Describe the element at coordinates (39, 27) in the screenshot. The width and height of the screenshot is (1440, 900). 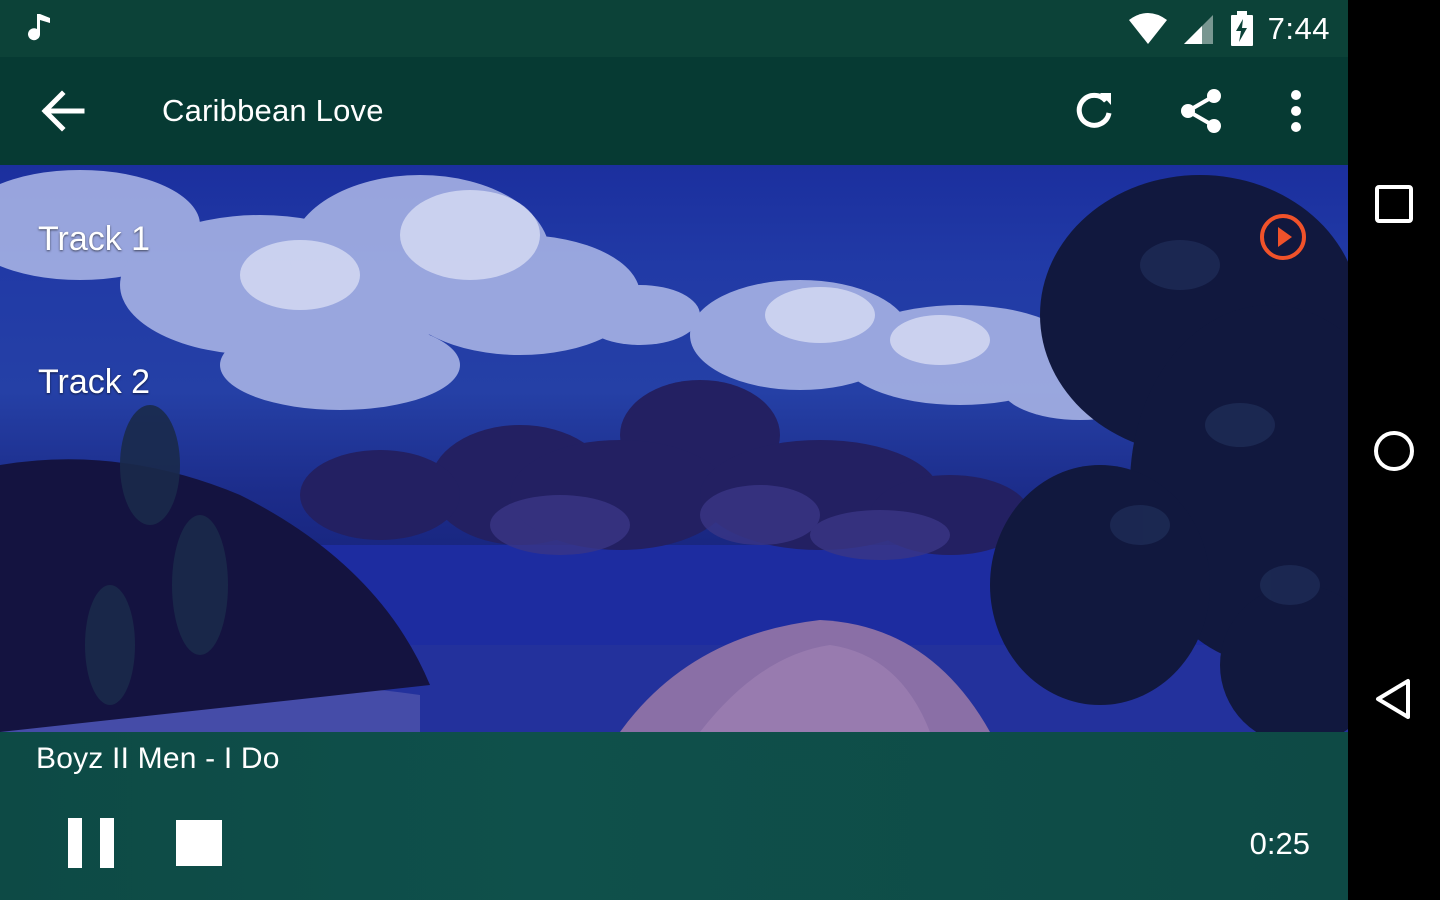
I see `music-note-icon` at that location.